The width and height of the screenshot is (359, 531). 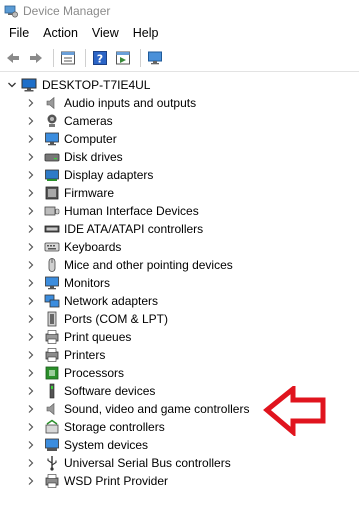 What do you see at coordinates (52, 229) in the screenshot?
I see `ide-controller-icon` at bounding box center [52, 229].